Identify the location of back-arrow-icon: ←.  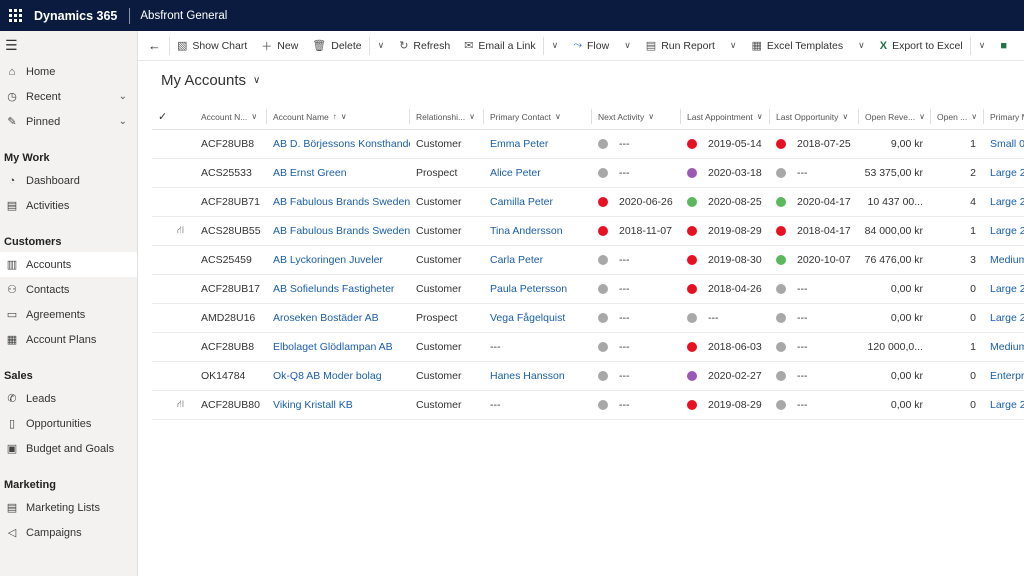
(153, 45).